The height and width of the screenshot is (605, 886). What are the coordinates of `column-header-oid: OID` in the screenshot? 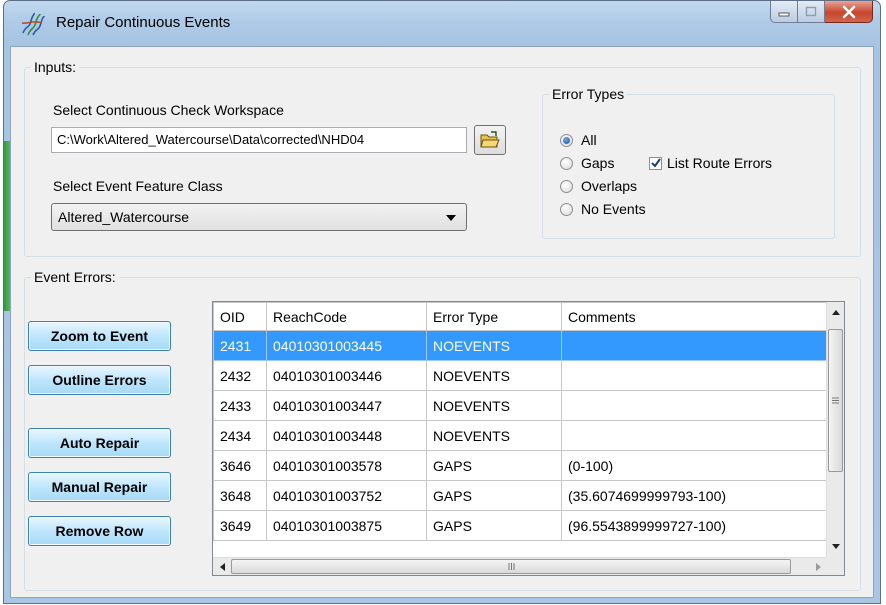 It's located at (240, 316).